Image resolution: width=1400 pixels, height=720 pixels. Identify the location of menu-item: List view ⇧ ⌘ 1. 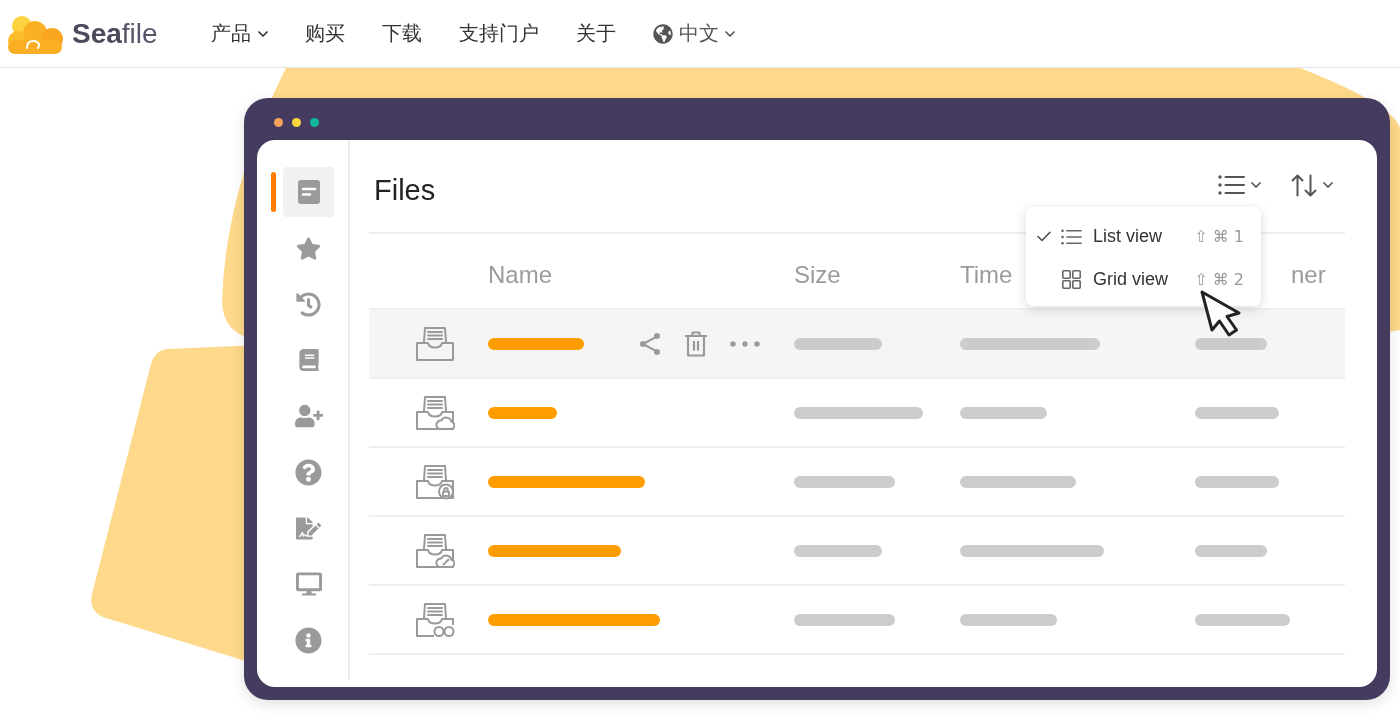
(1143, 236).